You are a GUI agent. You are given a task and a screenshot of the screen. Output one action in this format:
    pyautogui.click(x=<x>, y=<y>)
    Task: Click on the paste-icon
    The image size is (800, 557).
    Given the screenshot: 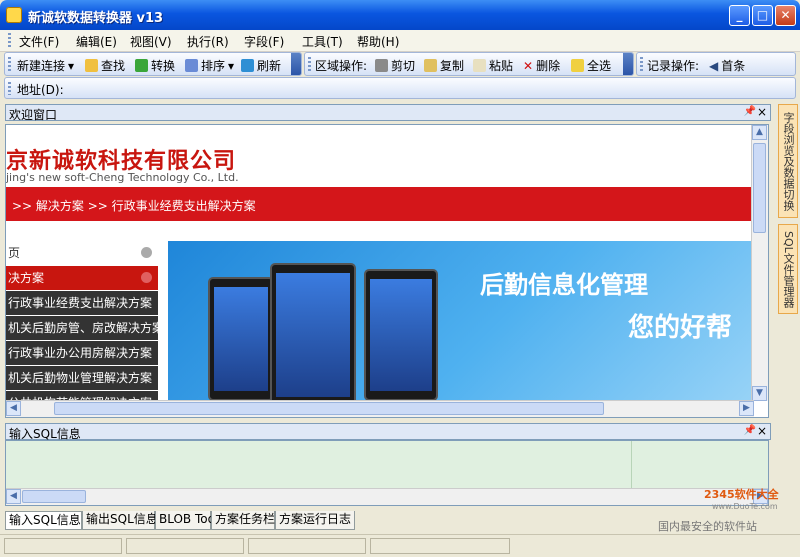 What is the action you would take?
    pyautogui.click(x=479, y=65)
    